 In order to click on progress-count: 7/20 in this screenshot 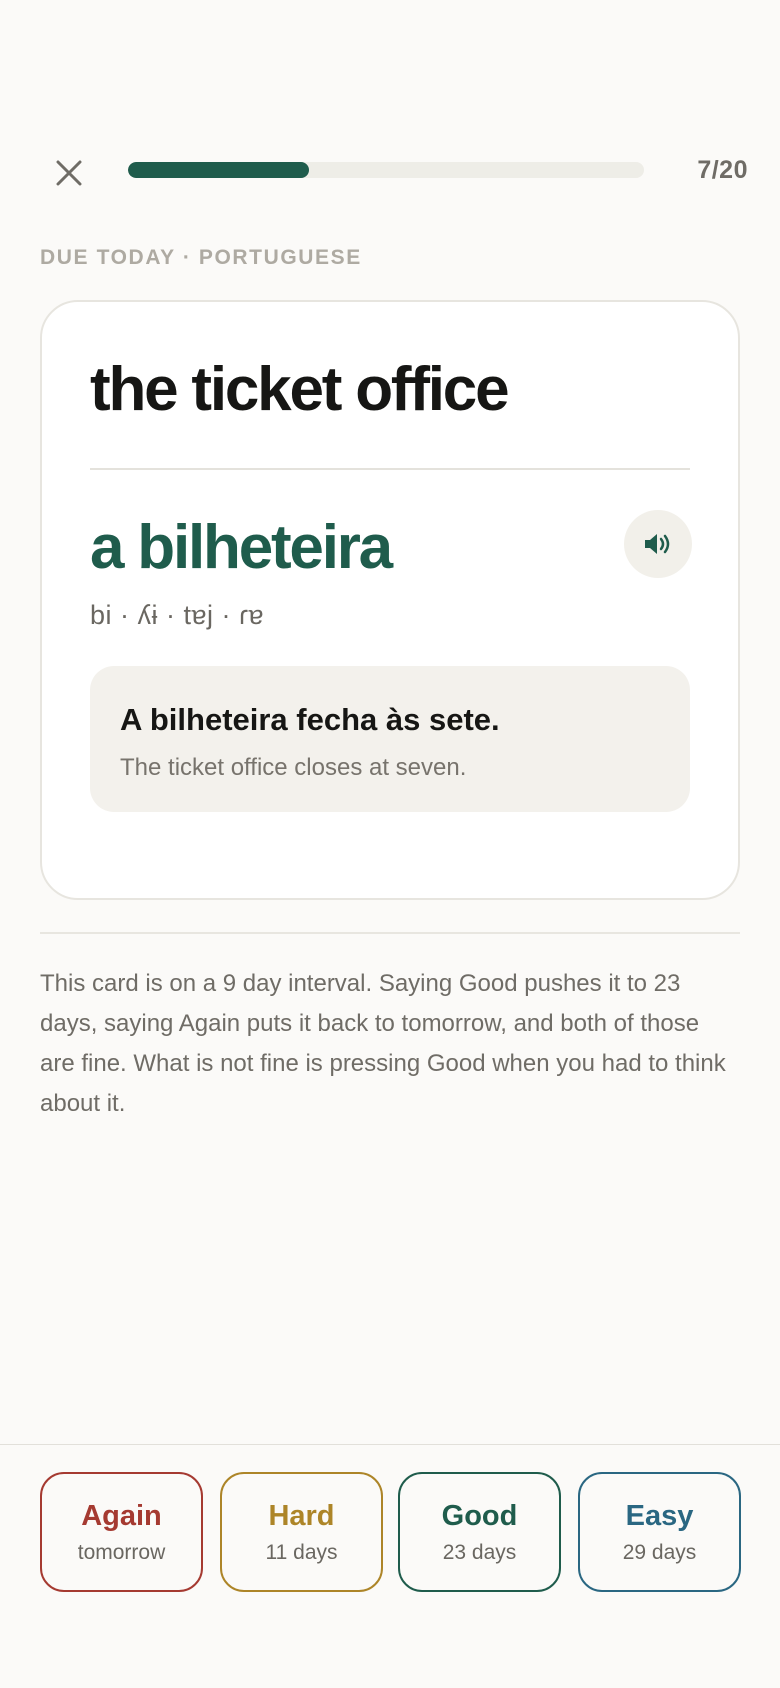, I will do `click(722, 170)`.